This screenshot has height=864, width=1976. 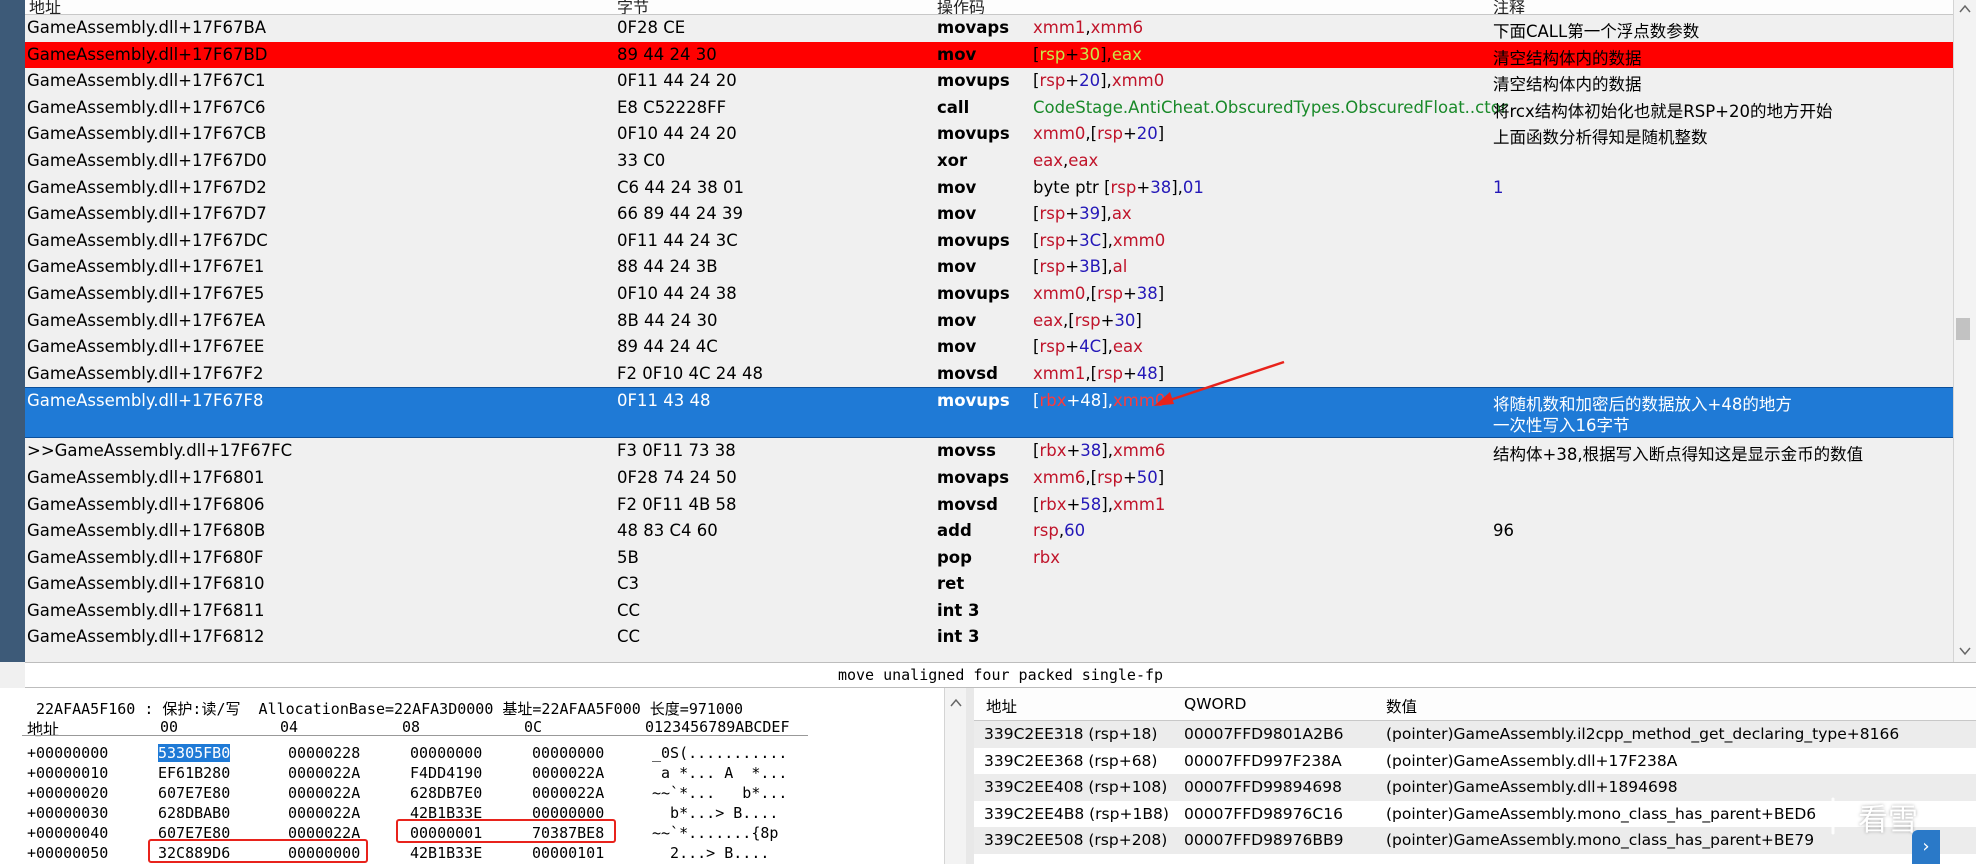 What do you see at coordinates (147, 187) in the screenshot?
I see `instruction-address: GameAssembly.dll+17F67D2` at bounding box center [147, 187].